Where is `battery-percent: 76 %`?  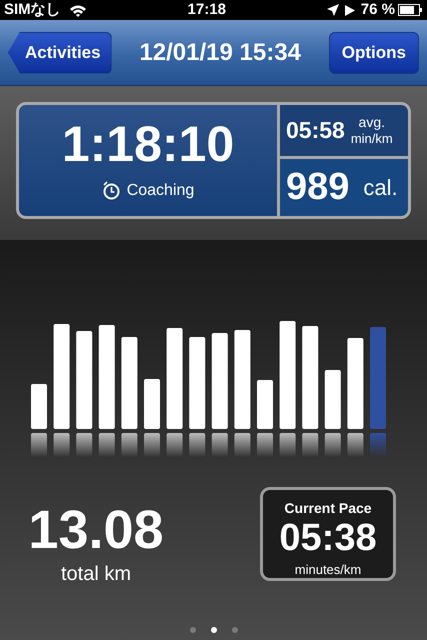
battery-percent: 76 % is located at coordinates (377, 10).